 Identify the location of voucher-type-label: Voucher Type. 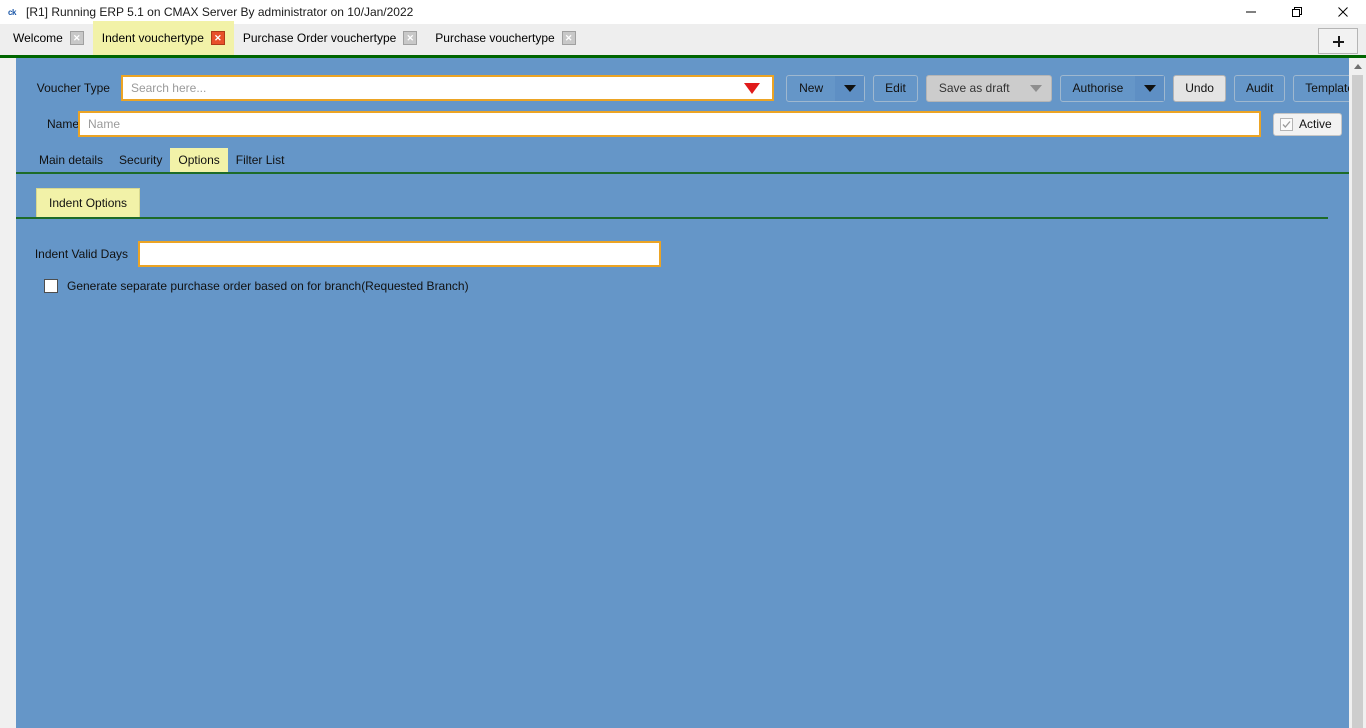
(73, 88).